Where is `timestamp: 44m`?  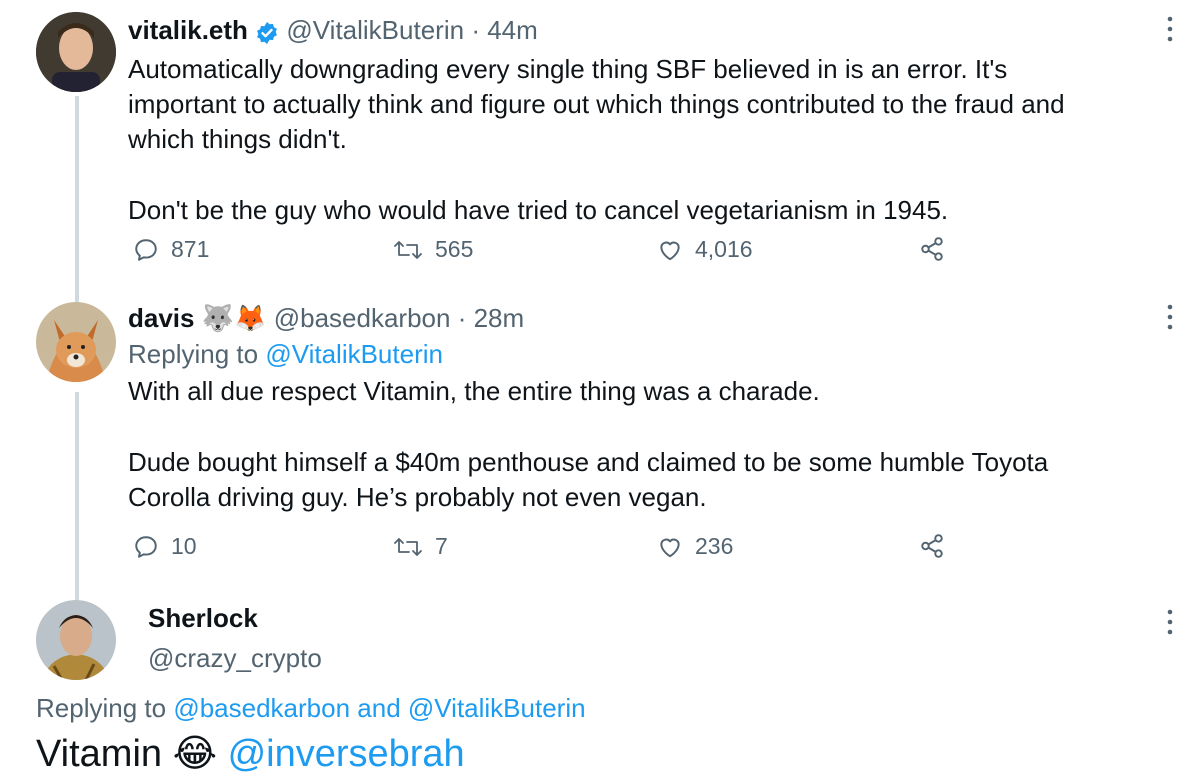 timestamp: 44m is located at coordinates (512, 30).